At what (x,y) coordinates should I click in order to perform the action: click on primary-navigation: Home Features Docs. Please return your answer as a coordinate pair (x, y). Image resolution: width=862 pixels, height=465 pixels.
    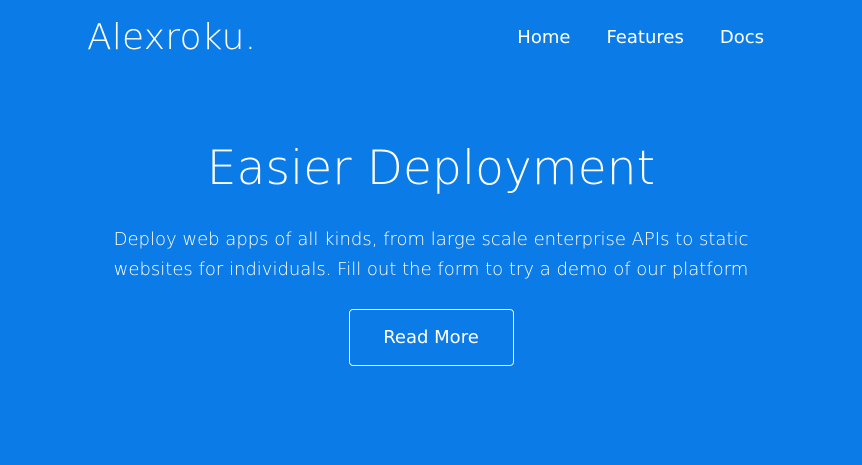
    Looking at the image, I should click on (640, 38).